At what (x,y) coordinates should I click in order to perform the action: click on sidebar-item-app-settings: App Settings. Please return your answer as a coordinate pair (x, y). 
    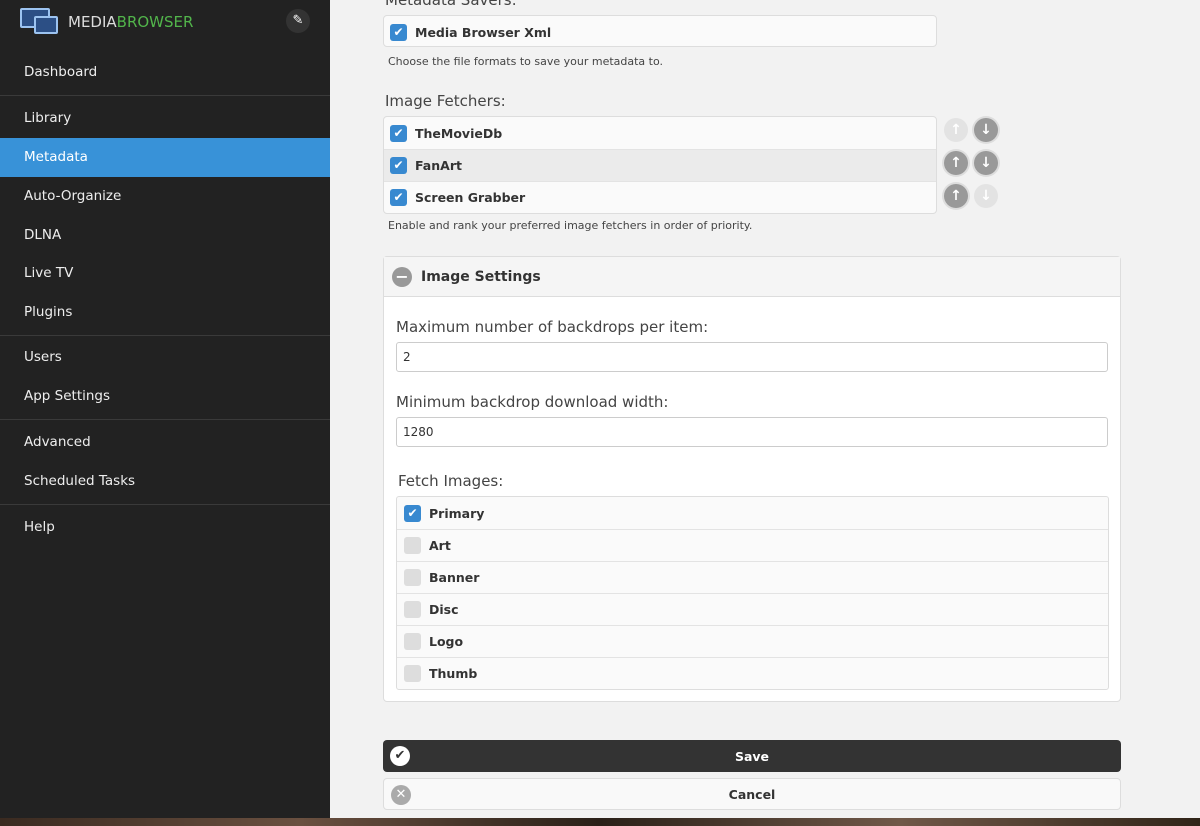
    Looking at the image, I should click on (165, 396).